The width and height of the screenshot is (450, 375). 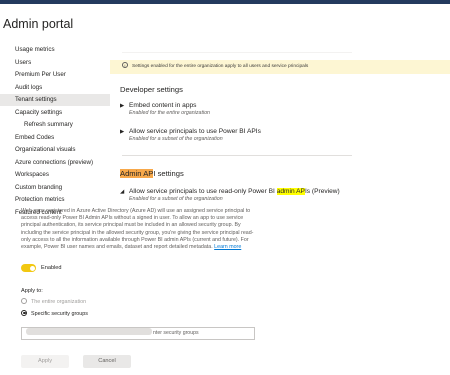 What do you see at coordinates (55, 175) in the screenshot?
I see `sidebar-item-workspaces: Workspaces` at bounding box center [55, 175].